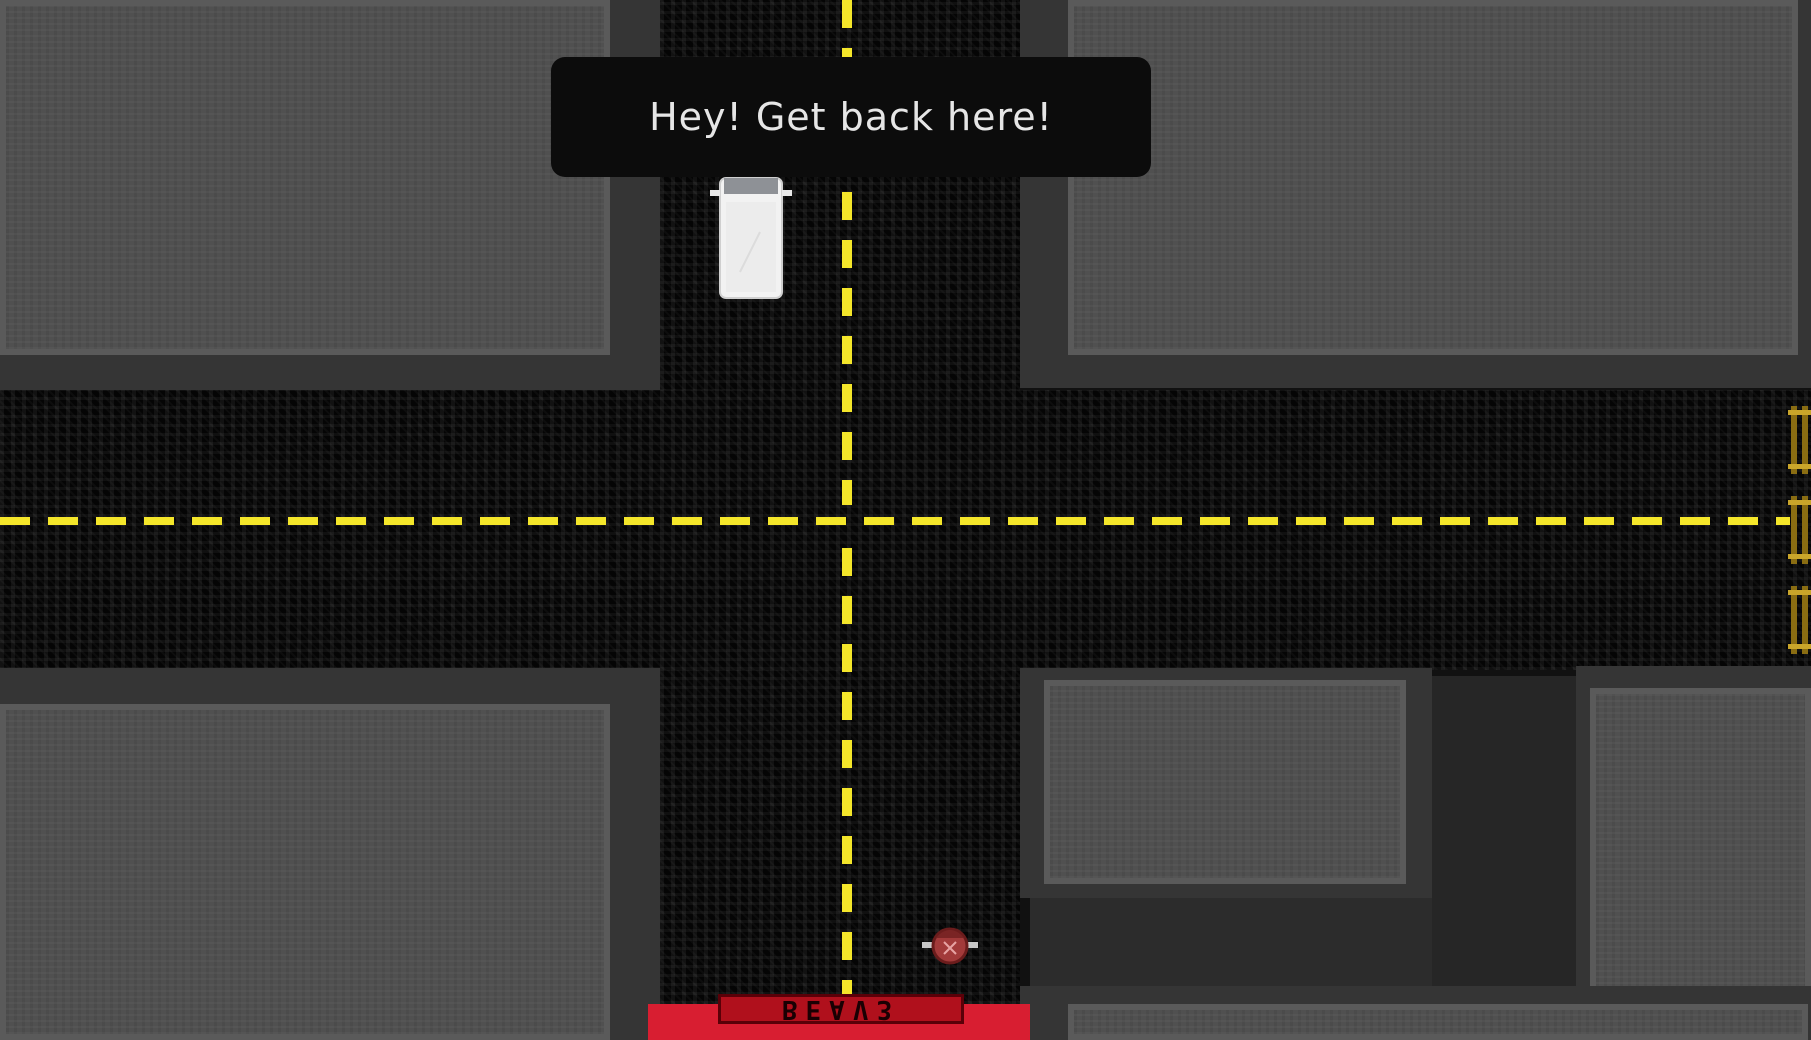 Image resolution: width=1811 pixels, height=1040 pixels. Describe the element at coordinates (1415, 1013) in the screenshot. I see `building-bottom-strip` at that location.